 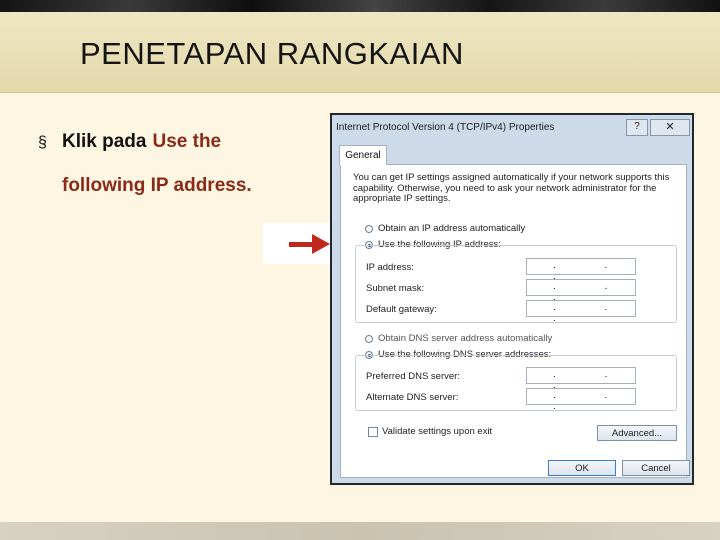 What do you see at coordinates (373, 432) in the screenshot?
I see `validate-checkbox` at bounding box center [373, 432].